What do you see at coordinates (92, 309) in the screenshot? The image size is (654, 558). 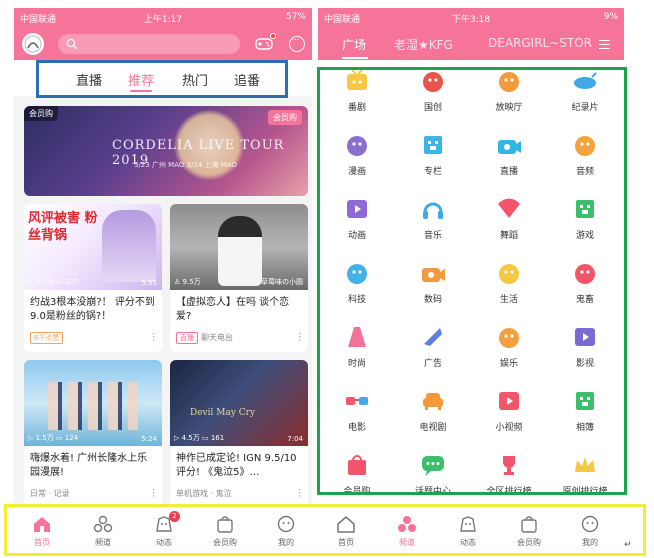 I see `video-title: 约战3根本没崩?！ 评分不到9.0是粉丝的锅?！` at bounding box center [92, 309].